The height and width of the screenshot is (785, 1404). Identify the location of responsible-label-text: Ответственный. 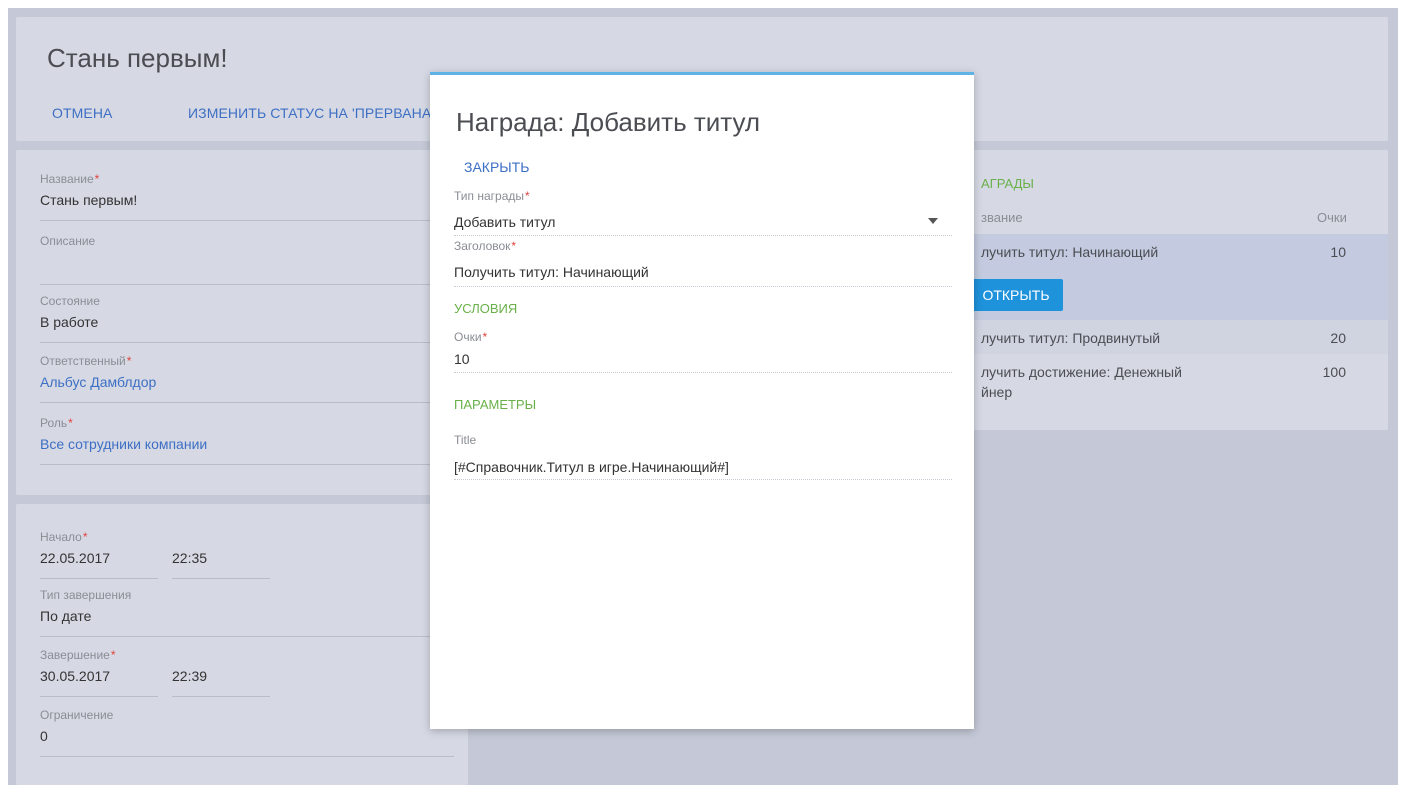
(83, 361).